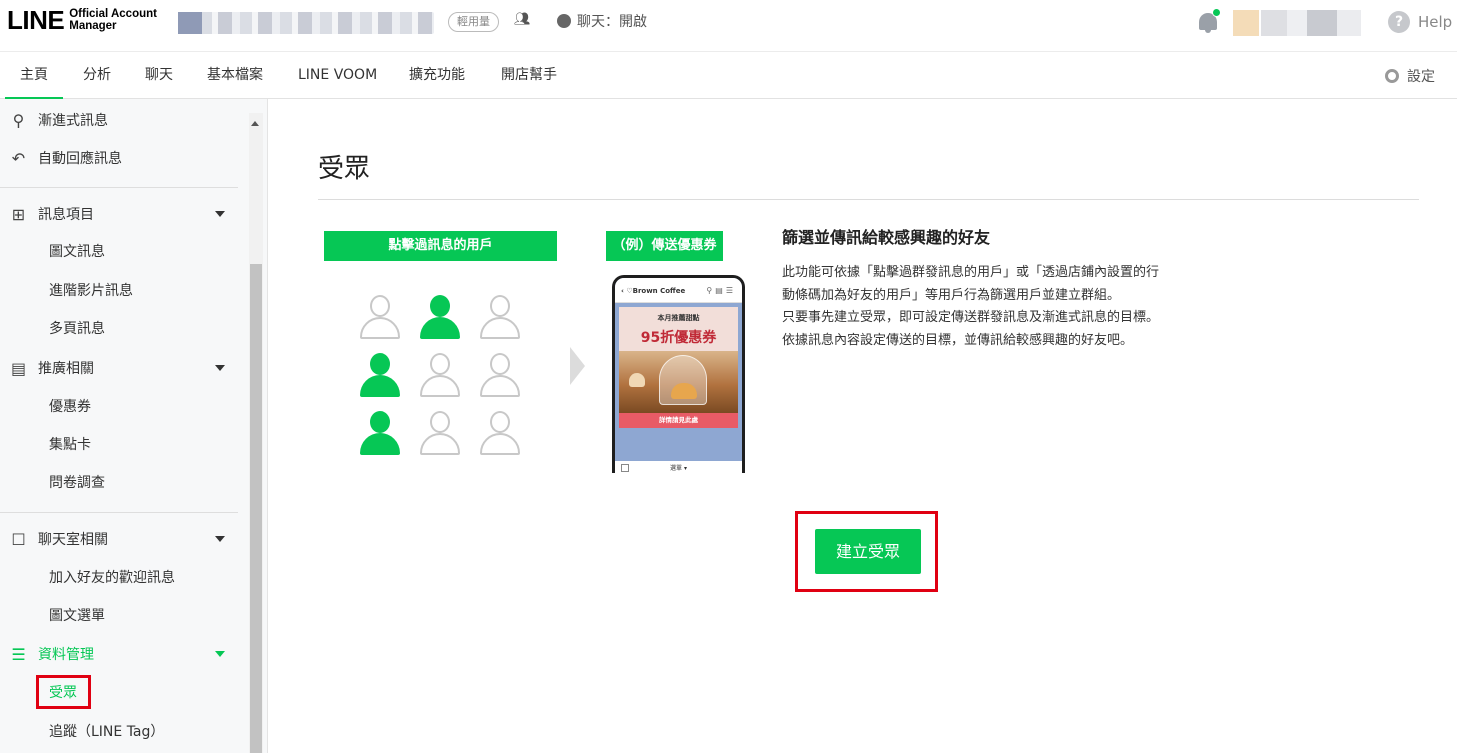  I want to click on coupon-title: 本月推薦甜點, so click(678, 318).